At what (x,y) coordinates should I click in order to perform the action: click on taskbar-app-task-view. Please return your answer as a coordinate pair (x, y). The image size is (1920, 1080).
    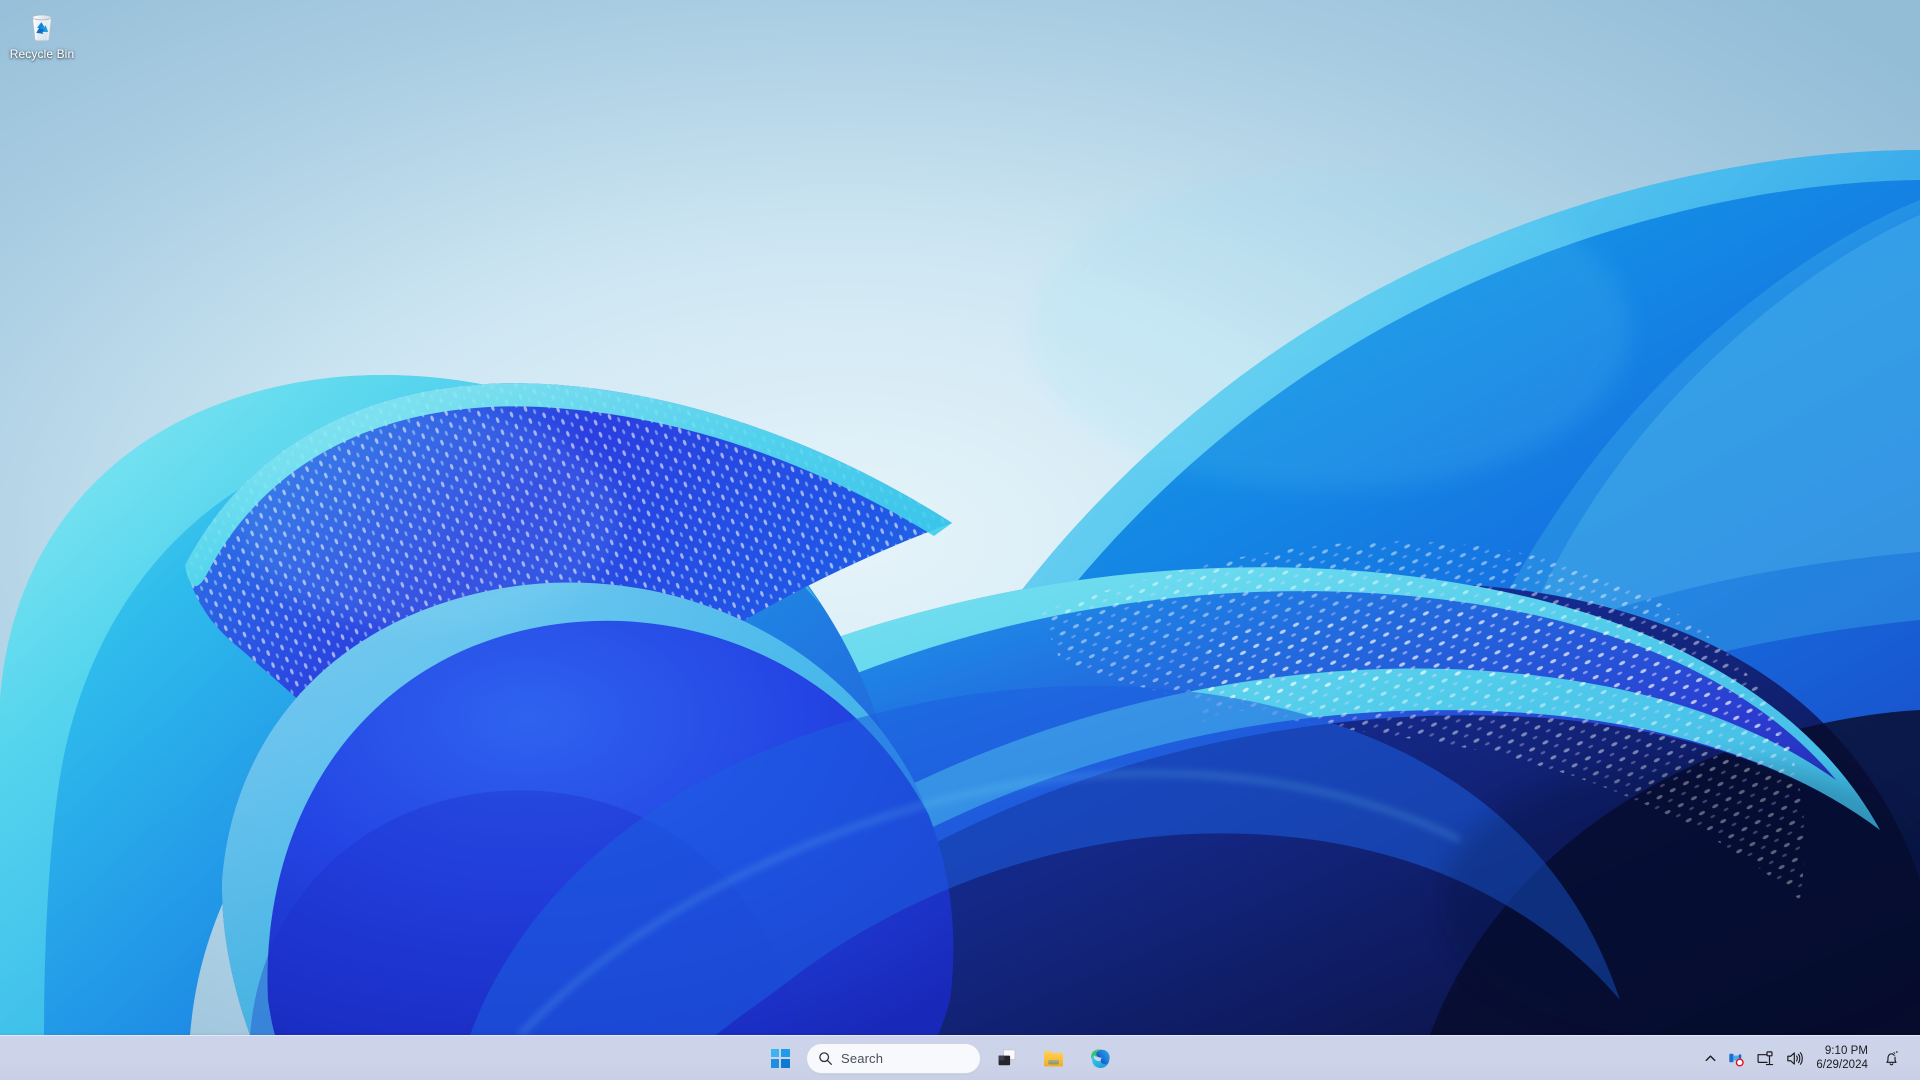
    Looking at the image, I should click on (1007, 1058).